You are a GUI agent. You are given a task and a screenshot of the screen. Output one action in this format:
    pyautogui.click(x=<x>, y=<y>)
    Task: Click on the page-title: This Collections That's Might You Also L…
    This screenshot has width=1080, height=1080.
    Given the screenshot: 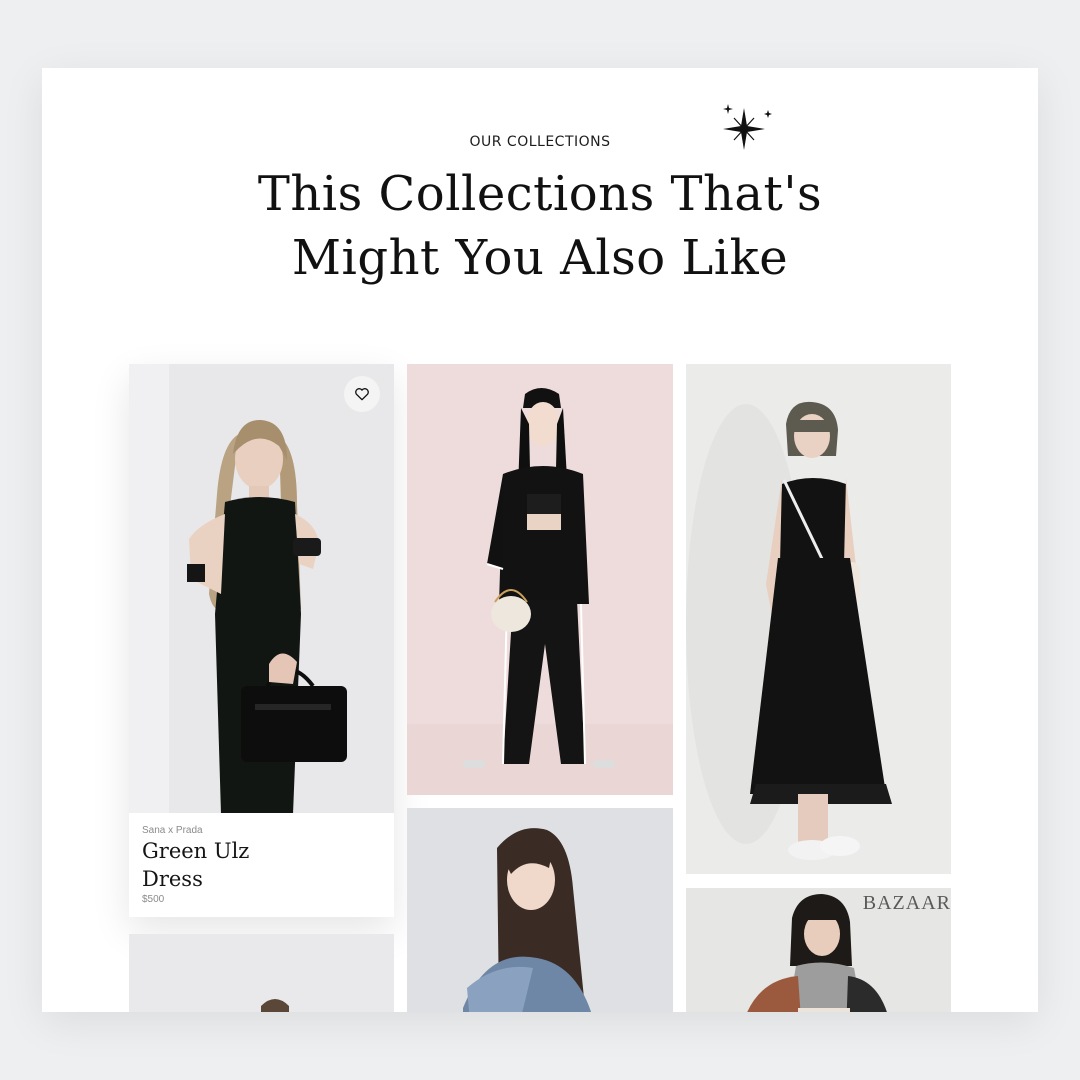 What is the action you would take?
    pyautogui.click(x=540, y=226)
    